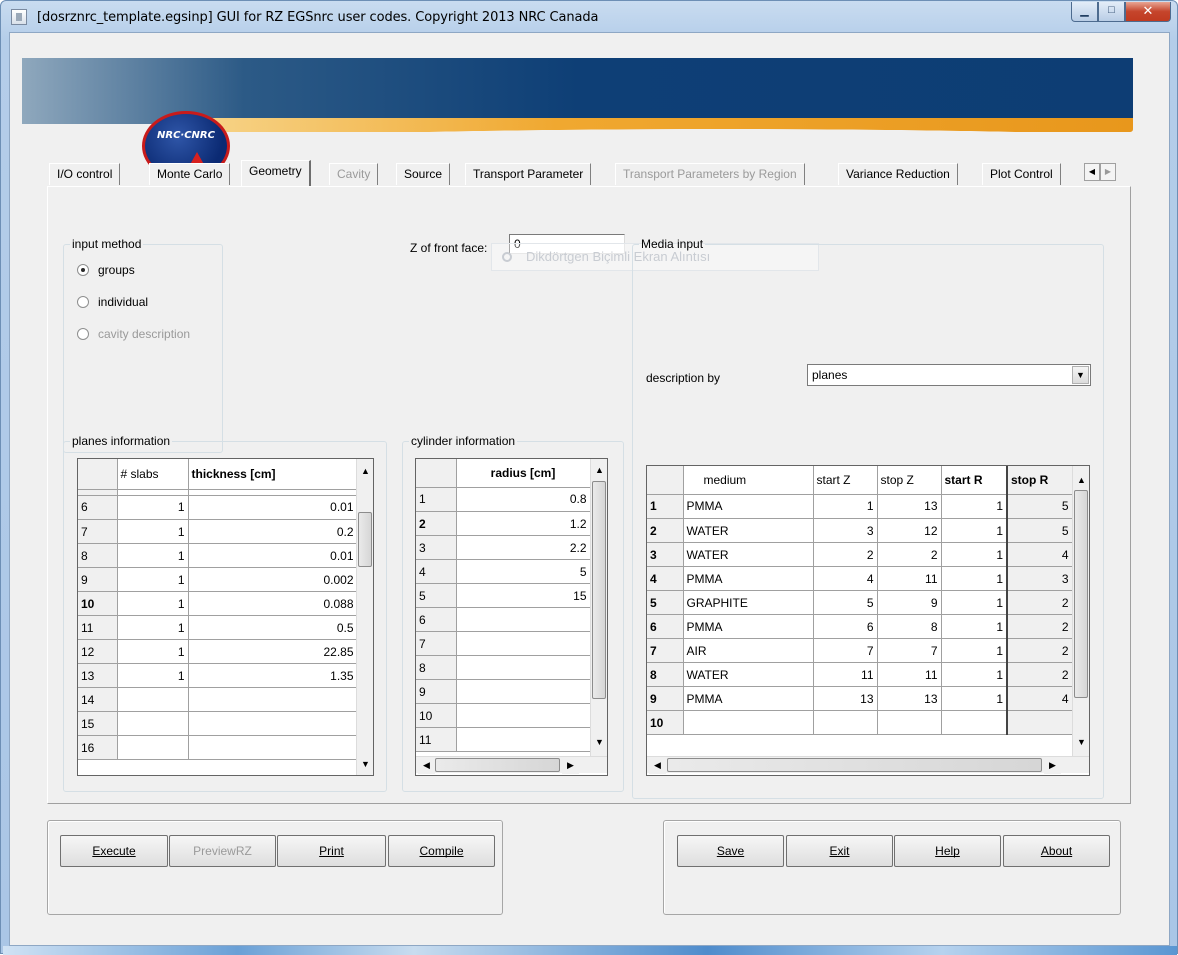  What do you see at coordinates (748, 650) in the screenshot?
I see `medium-cell: AIR` at bounding box center [748, 650].